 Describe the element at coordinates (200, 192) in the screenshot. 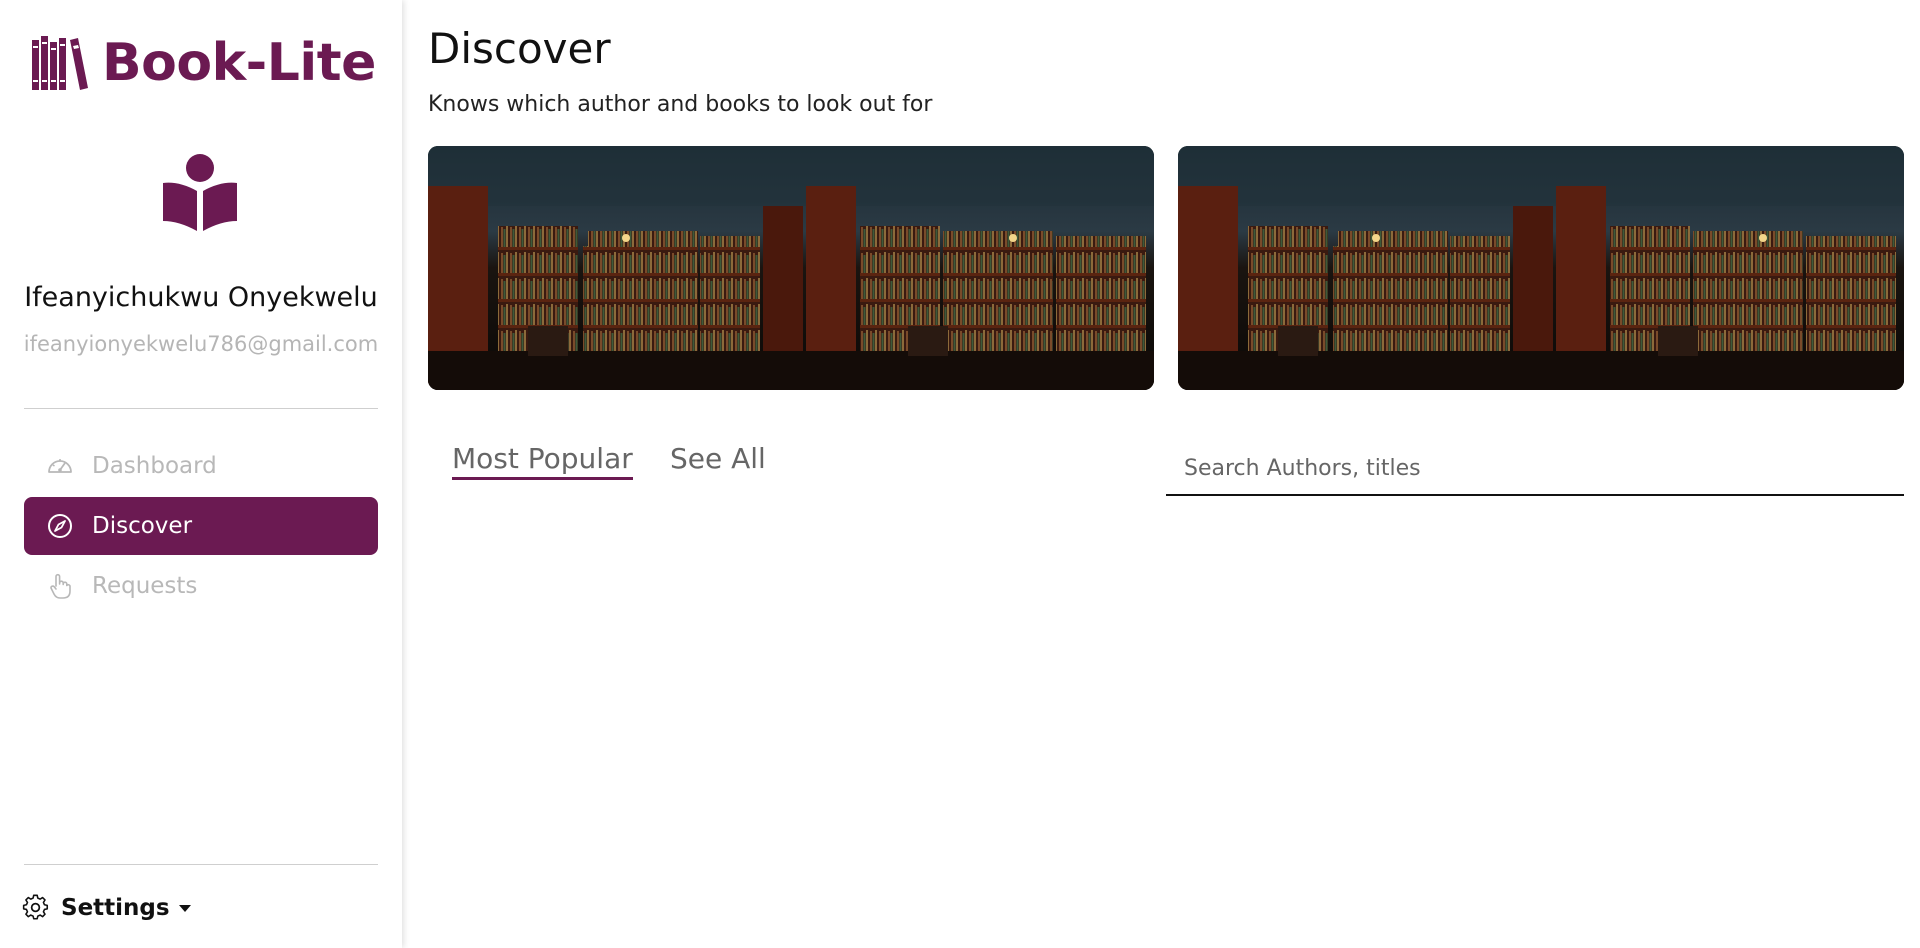

I see `reader-icon` at that location.